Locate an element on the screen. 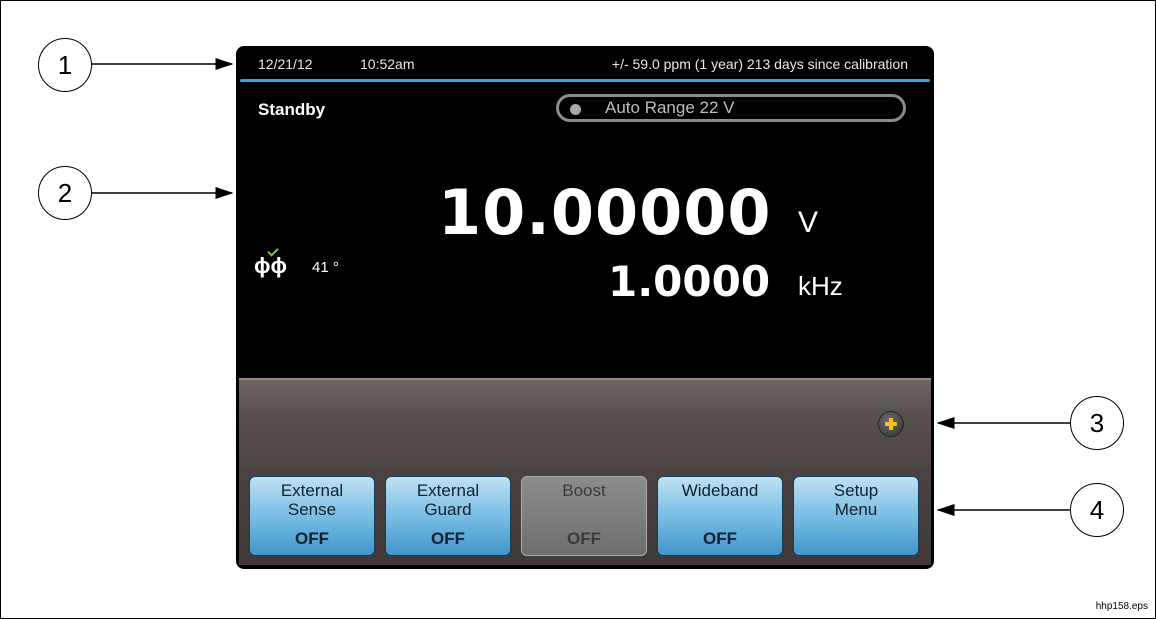 This screenshot has height=619, width=1156. range-label: Auto Range 22 V is located at coordinates (670, 107).